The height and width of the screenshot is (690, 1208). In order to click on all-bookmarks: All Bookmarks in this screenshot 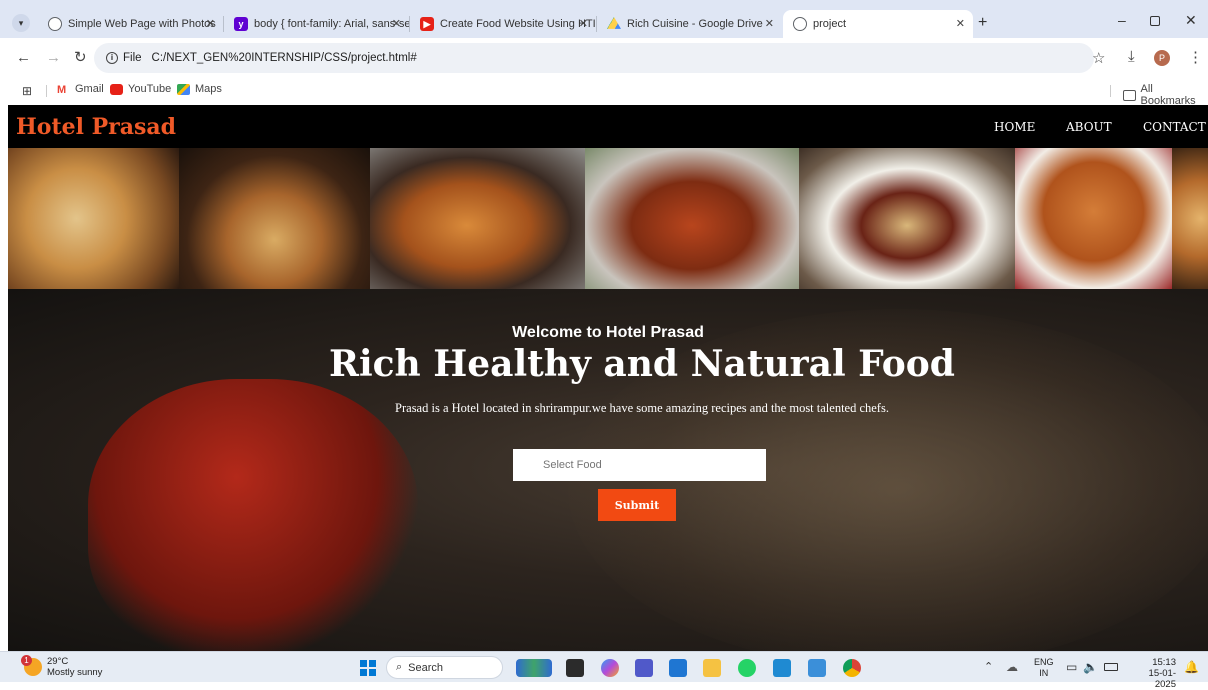, I will do `click(1165, 95)`.